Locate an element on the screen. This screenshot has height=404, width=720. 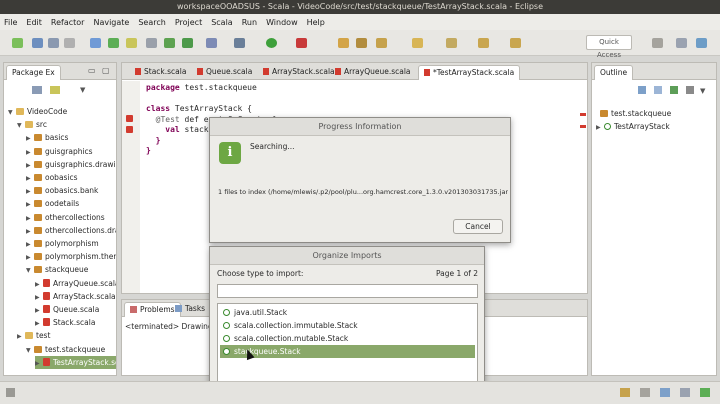
save-icon is located at coordinates (37, 43).